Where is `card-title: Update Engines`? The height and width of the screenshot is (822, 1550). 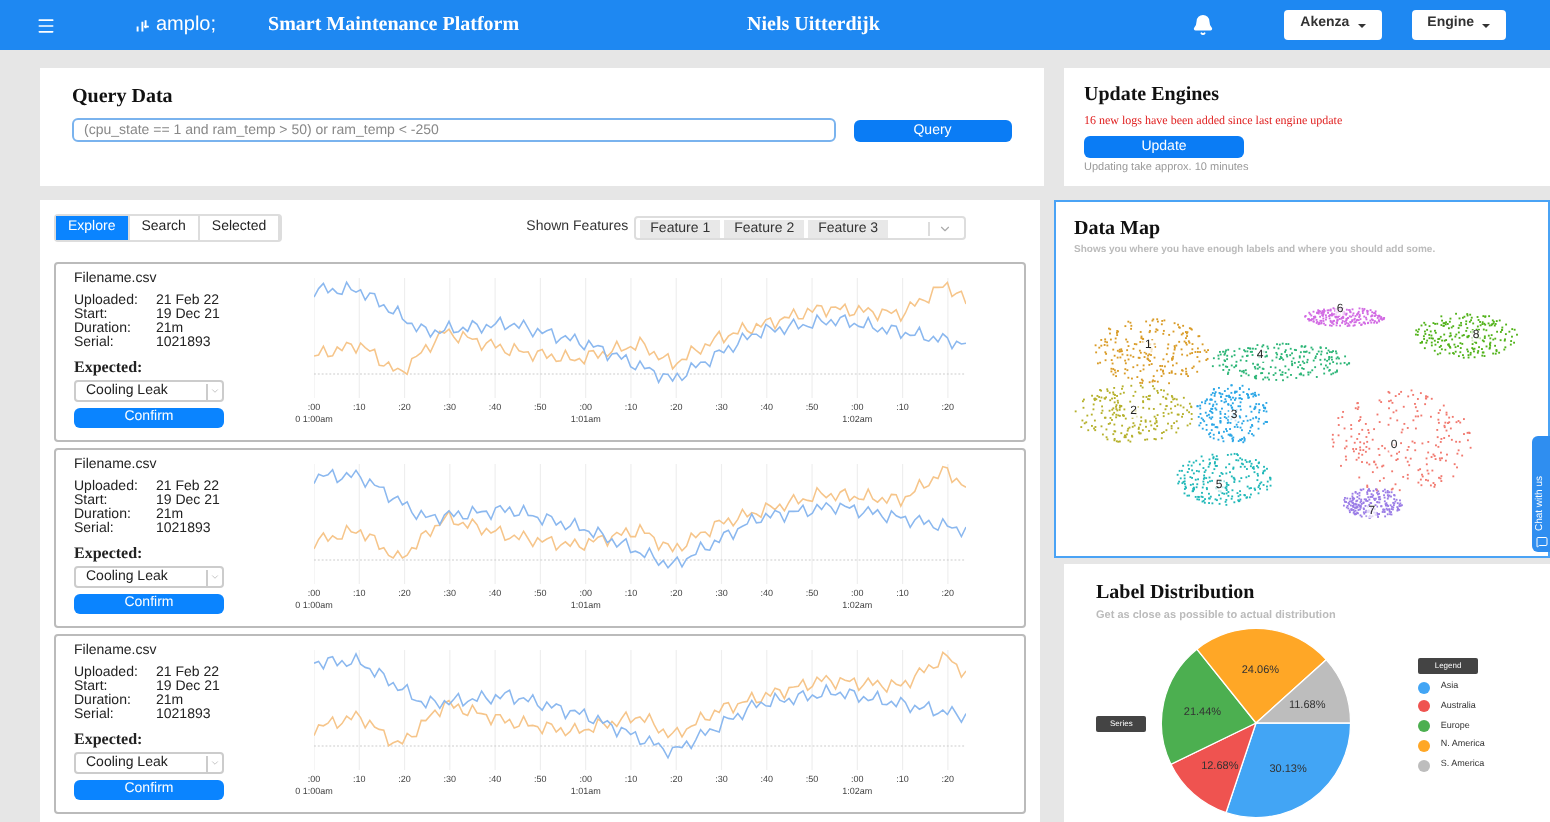 card-title: Update Engines is located at coordinates (1152, 96).